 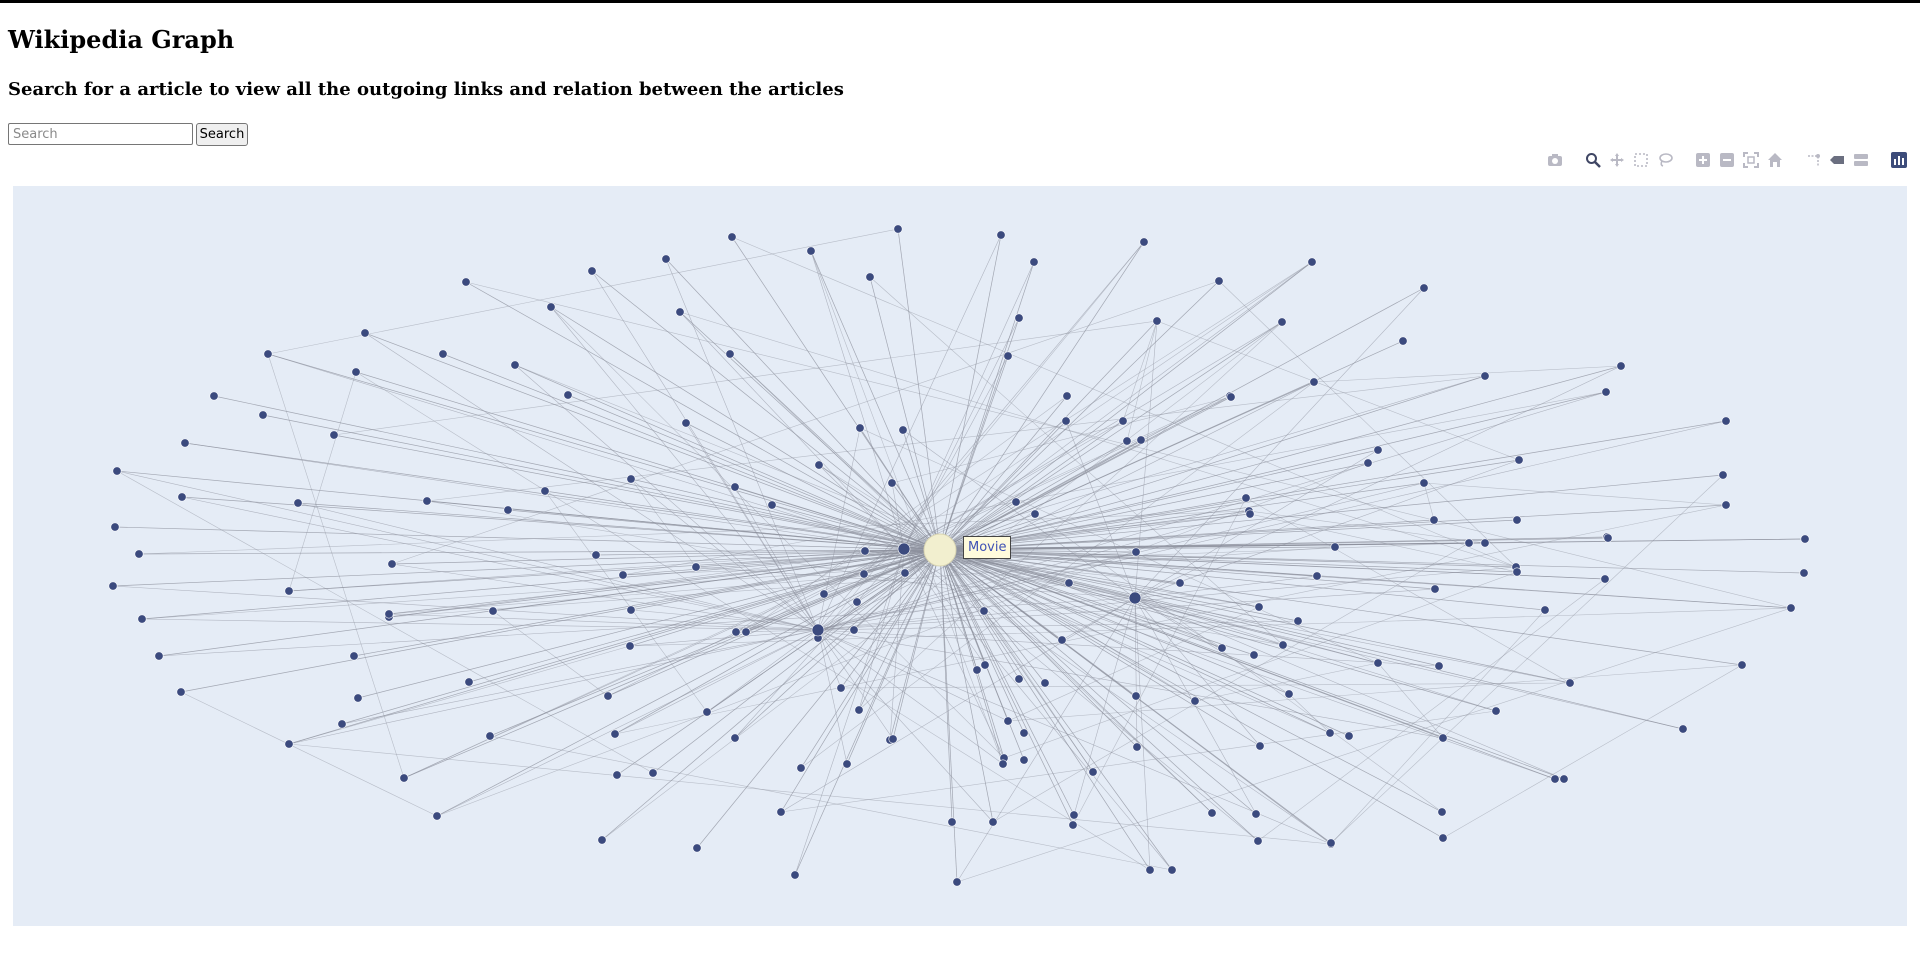 What do you see at coordinates (1813, 160) in the screenshot?
I see `spike-lines-icon` at bounding box center [1813, 160].